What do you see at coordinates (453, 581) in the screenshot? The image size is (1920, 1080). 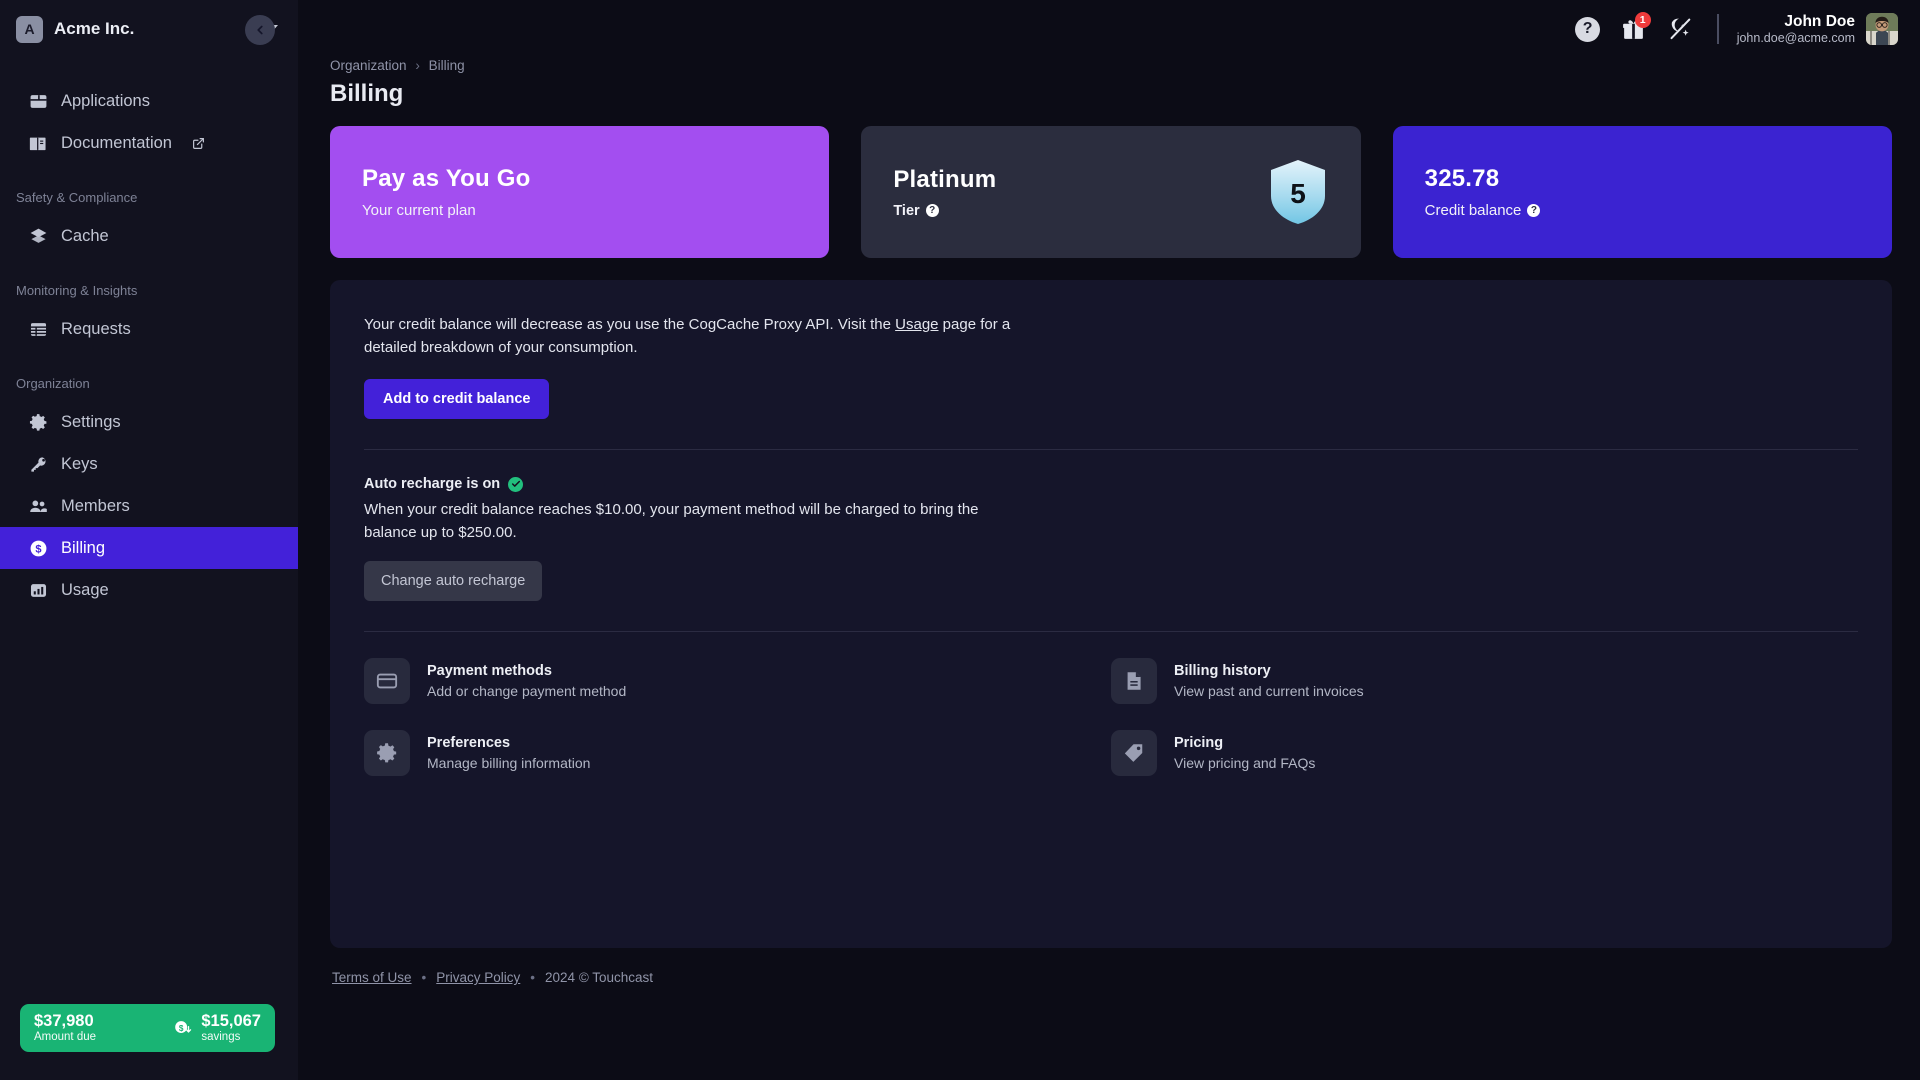 I see `change-auto-recharge-button: Change auto recharge` at bounding box center [453, 581].